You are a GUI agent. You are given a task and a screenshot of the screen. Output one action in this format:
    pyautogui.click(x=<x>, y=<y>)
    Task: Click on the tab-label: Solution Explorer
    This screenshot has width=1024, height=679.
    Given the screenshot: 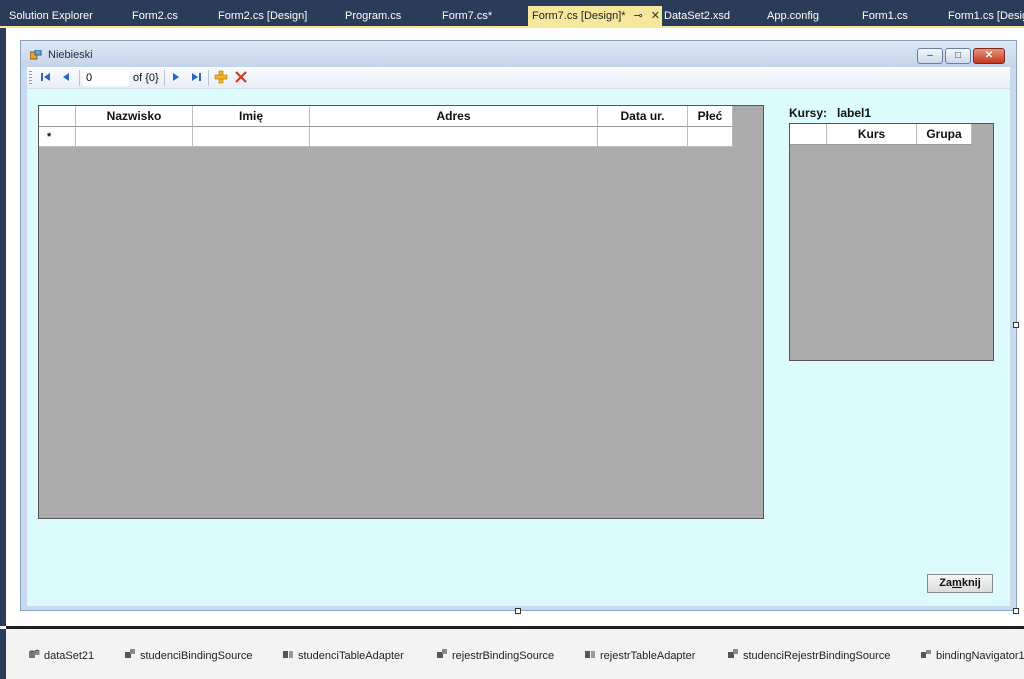 What is the action you would take?
    pyautogui.click(x=51, y=16)
    